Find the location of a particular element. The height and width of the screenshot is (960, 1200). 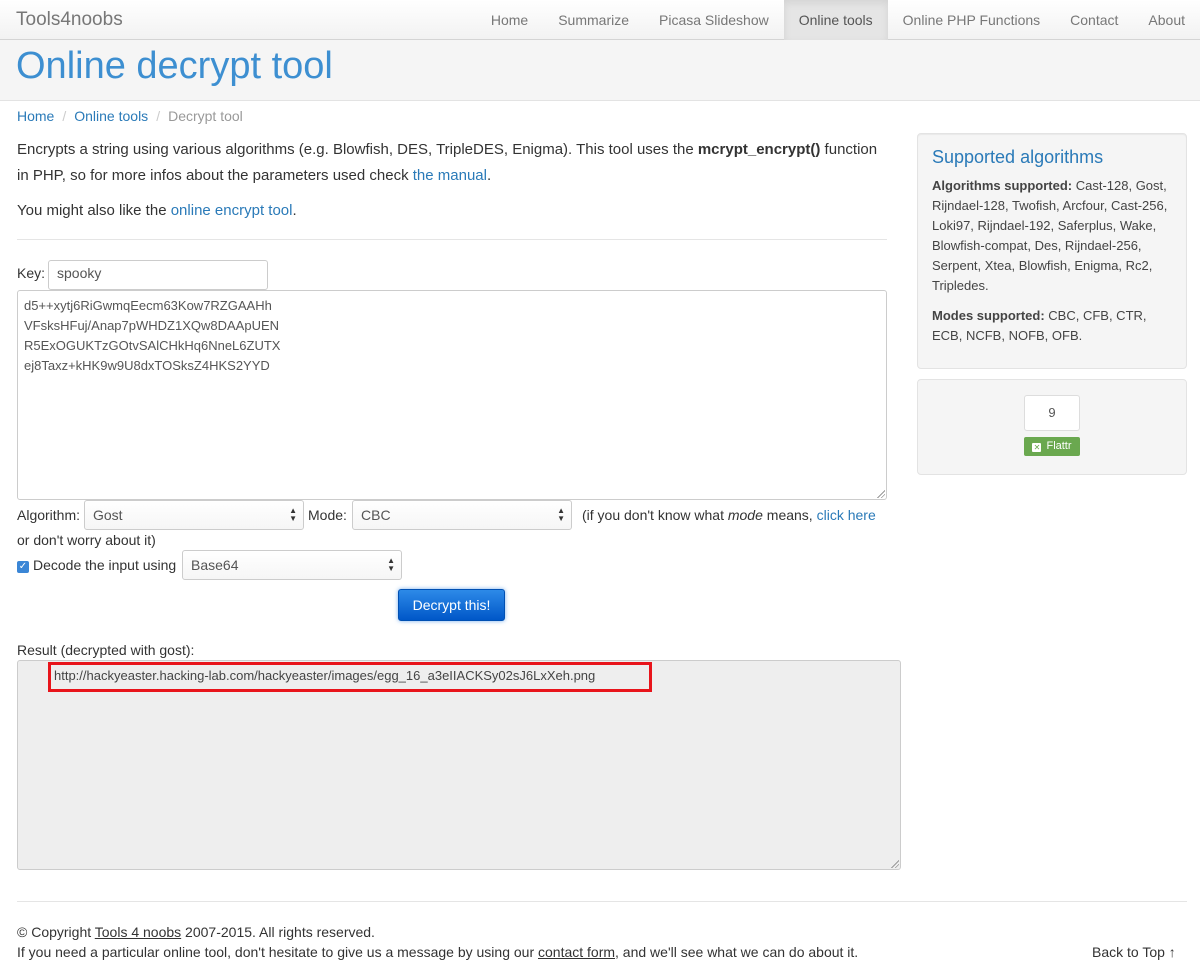

contact-form-link: contact form is located at coordinates (576, 952).